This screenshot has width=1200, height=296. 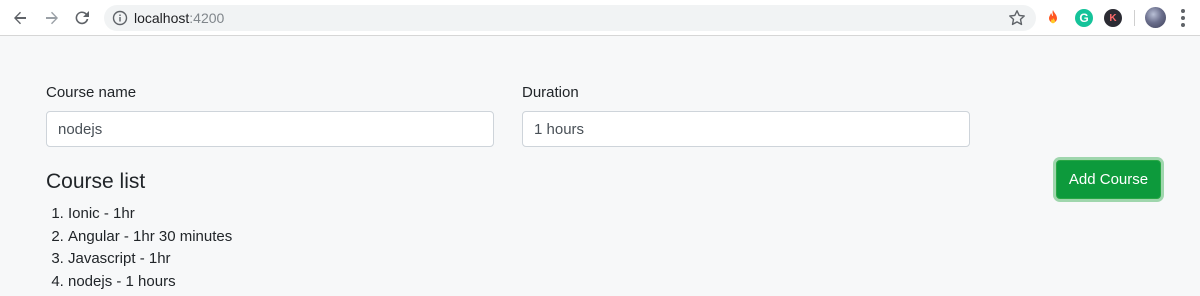 I want to click on back-arrow-icon, so click(x=20, y=18).